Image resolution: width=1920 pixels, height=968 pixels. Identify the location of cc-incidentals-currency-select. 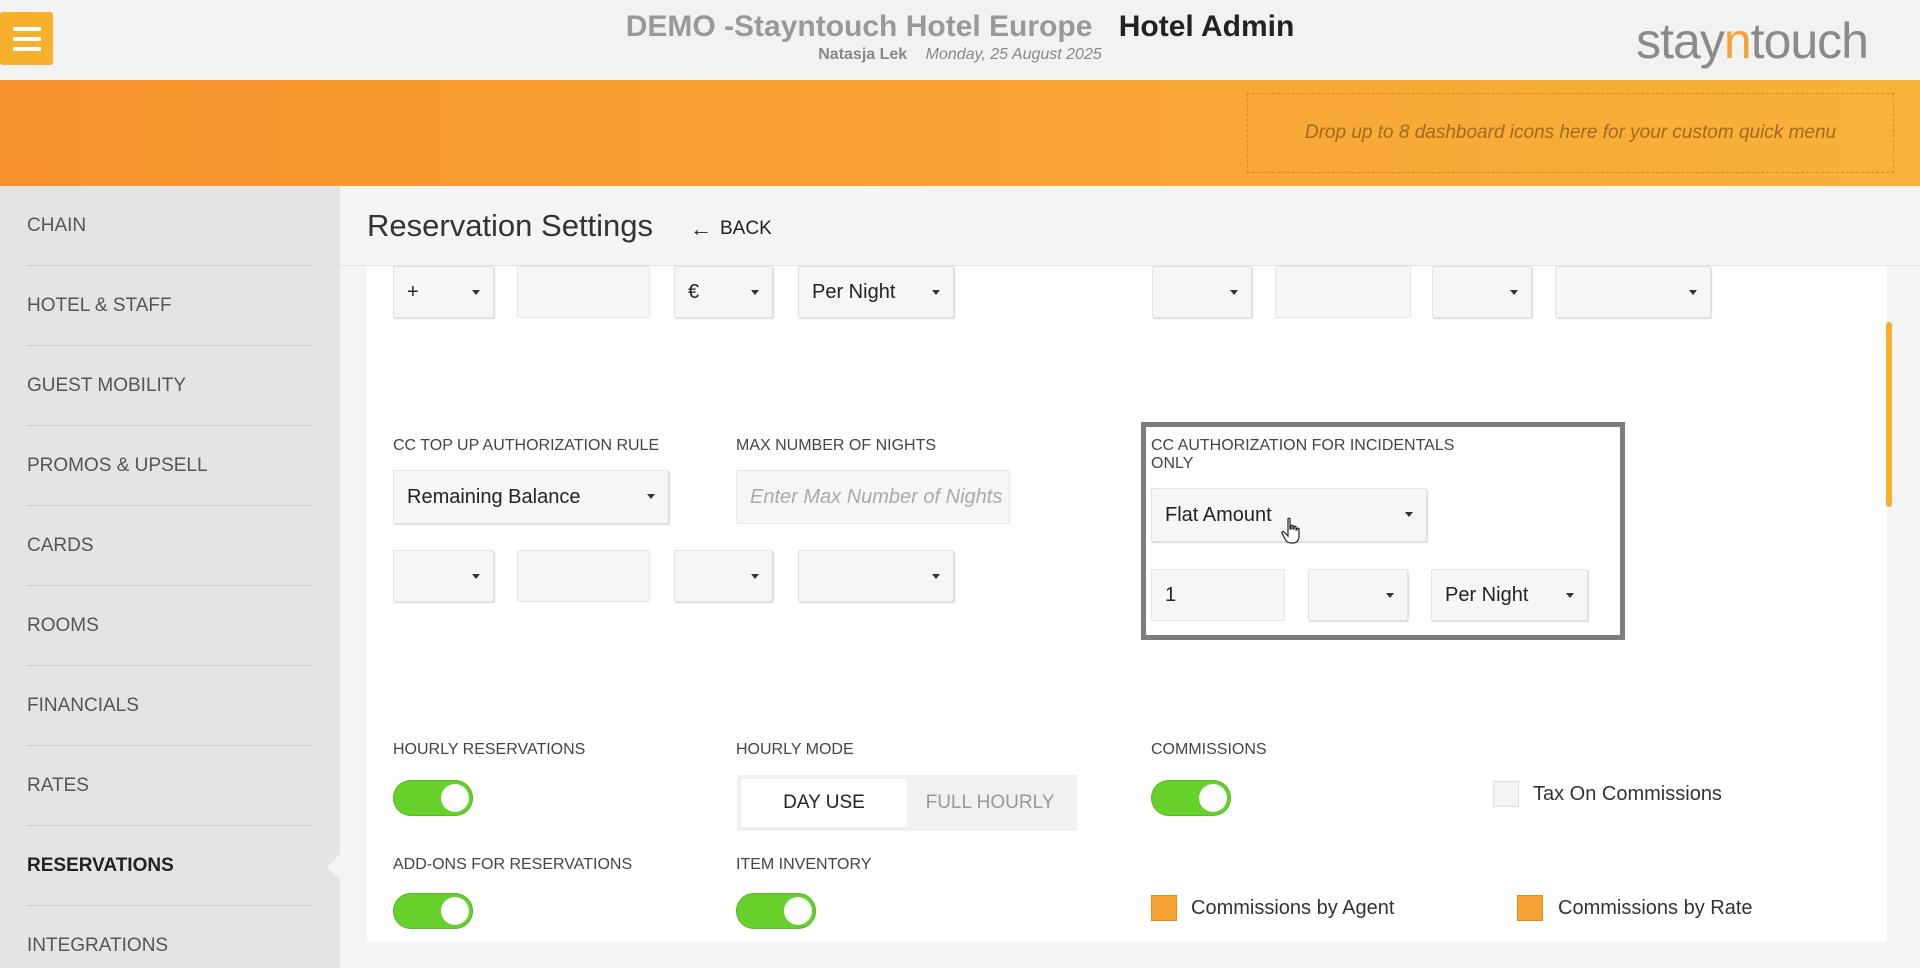
(1358, 595).